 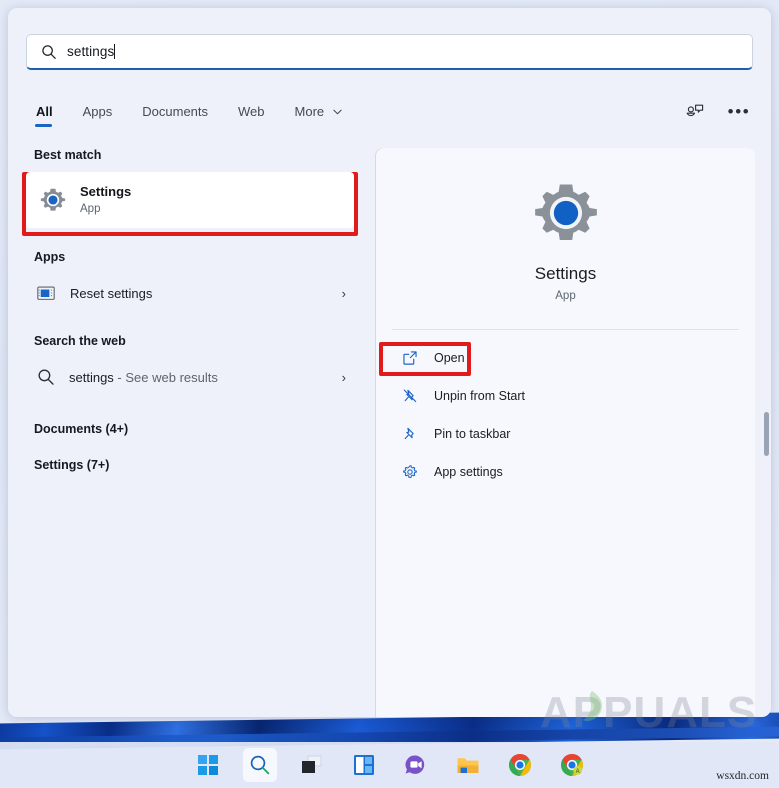 I want to click on best-match-container: Settings App, so click(x=190, y=204).